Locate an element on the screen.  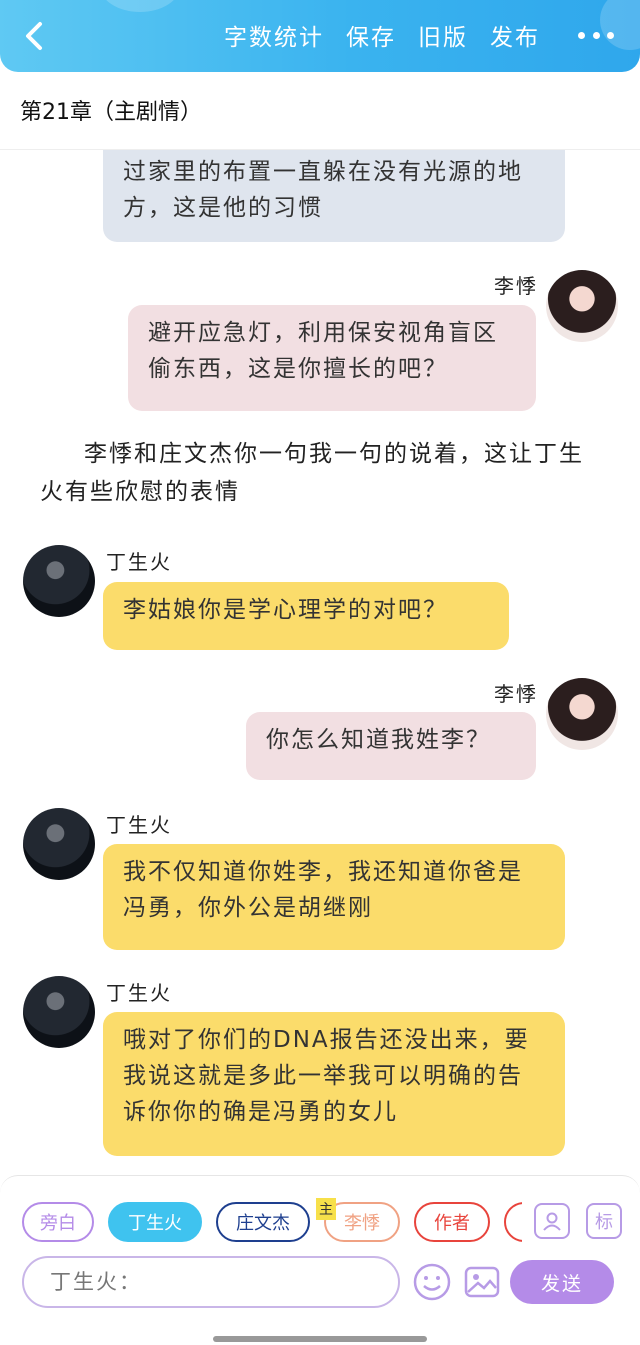
role-chip-label: 李悸 is located at coordinates (362, 1223).